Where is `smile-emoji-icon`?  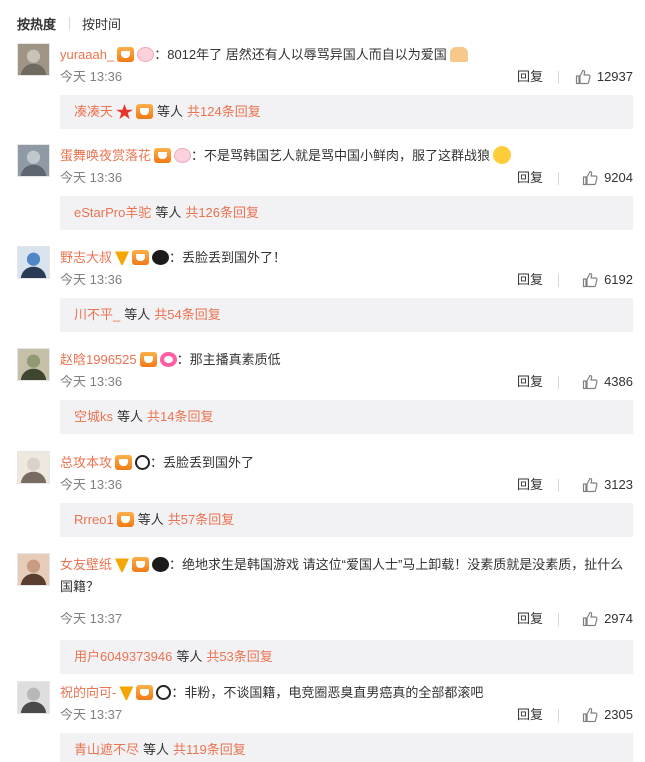
smile-emoji-icon is located at coordinates (502, 155).